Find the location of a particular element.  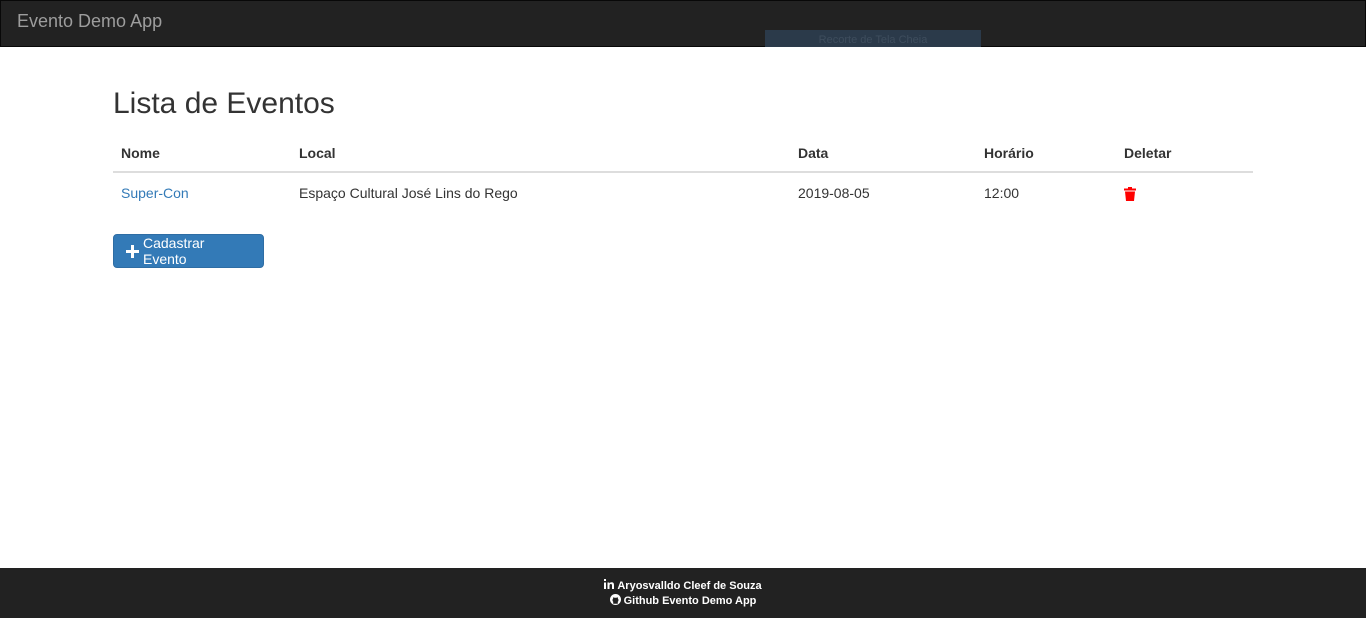

footer-author-link: Aryosvalldo Cleef de Souza is located at coordinates (683, 585).